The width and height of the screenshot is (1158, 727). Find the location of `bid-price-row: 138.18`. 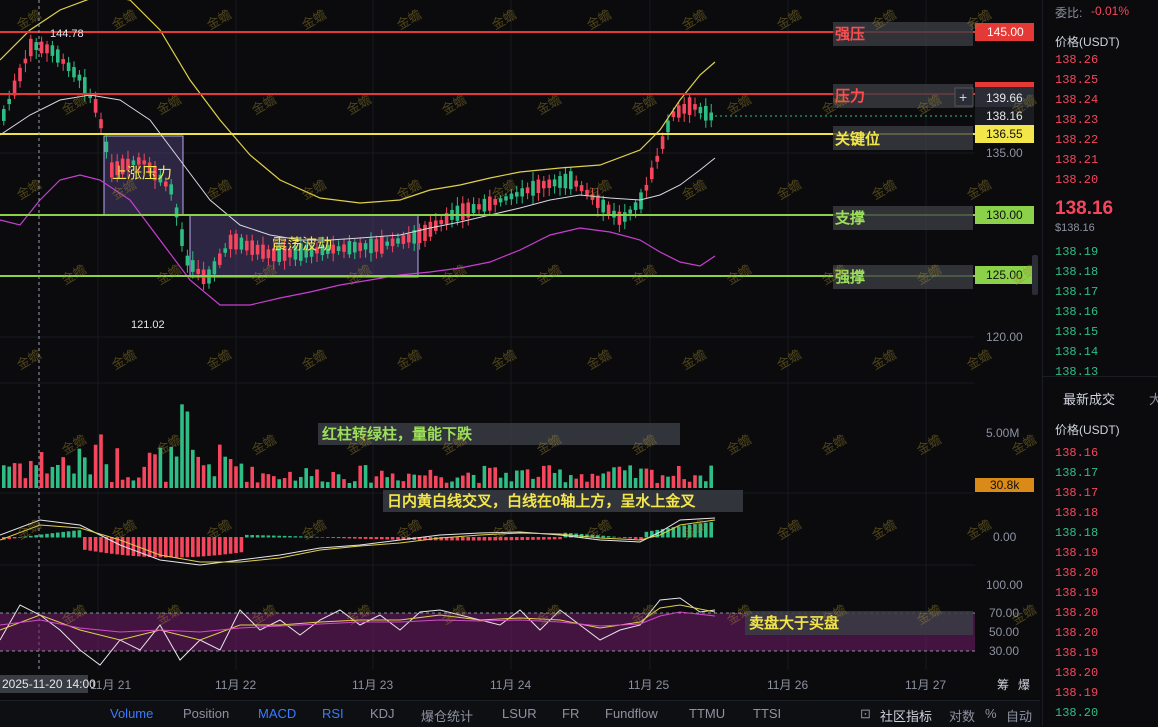

bid-price-row: 138.18 is located at coordinates (1076, 272).